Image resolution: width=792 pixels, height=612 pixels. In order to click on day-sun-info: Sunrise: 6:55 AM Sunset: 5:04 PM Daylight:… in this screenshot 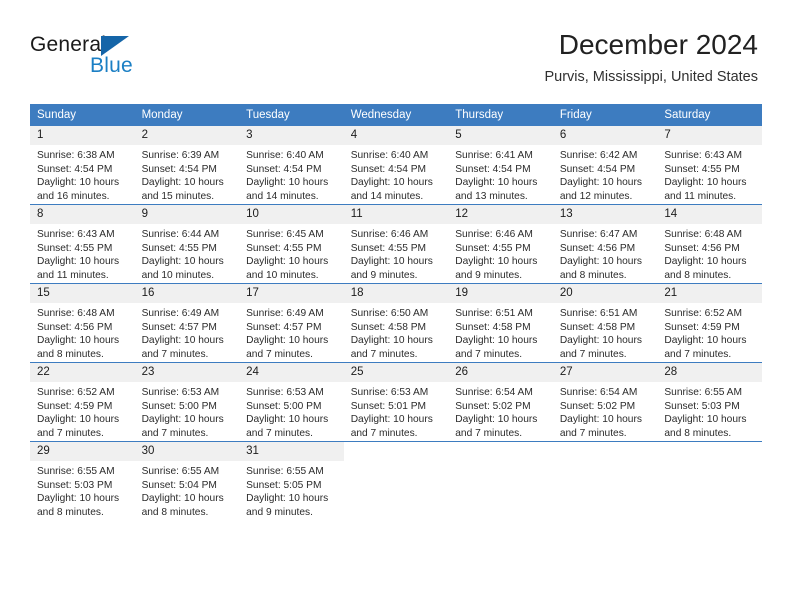, I will do `click(187, 490)`.